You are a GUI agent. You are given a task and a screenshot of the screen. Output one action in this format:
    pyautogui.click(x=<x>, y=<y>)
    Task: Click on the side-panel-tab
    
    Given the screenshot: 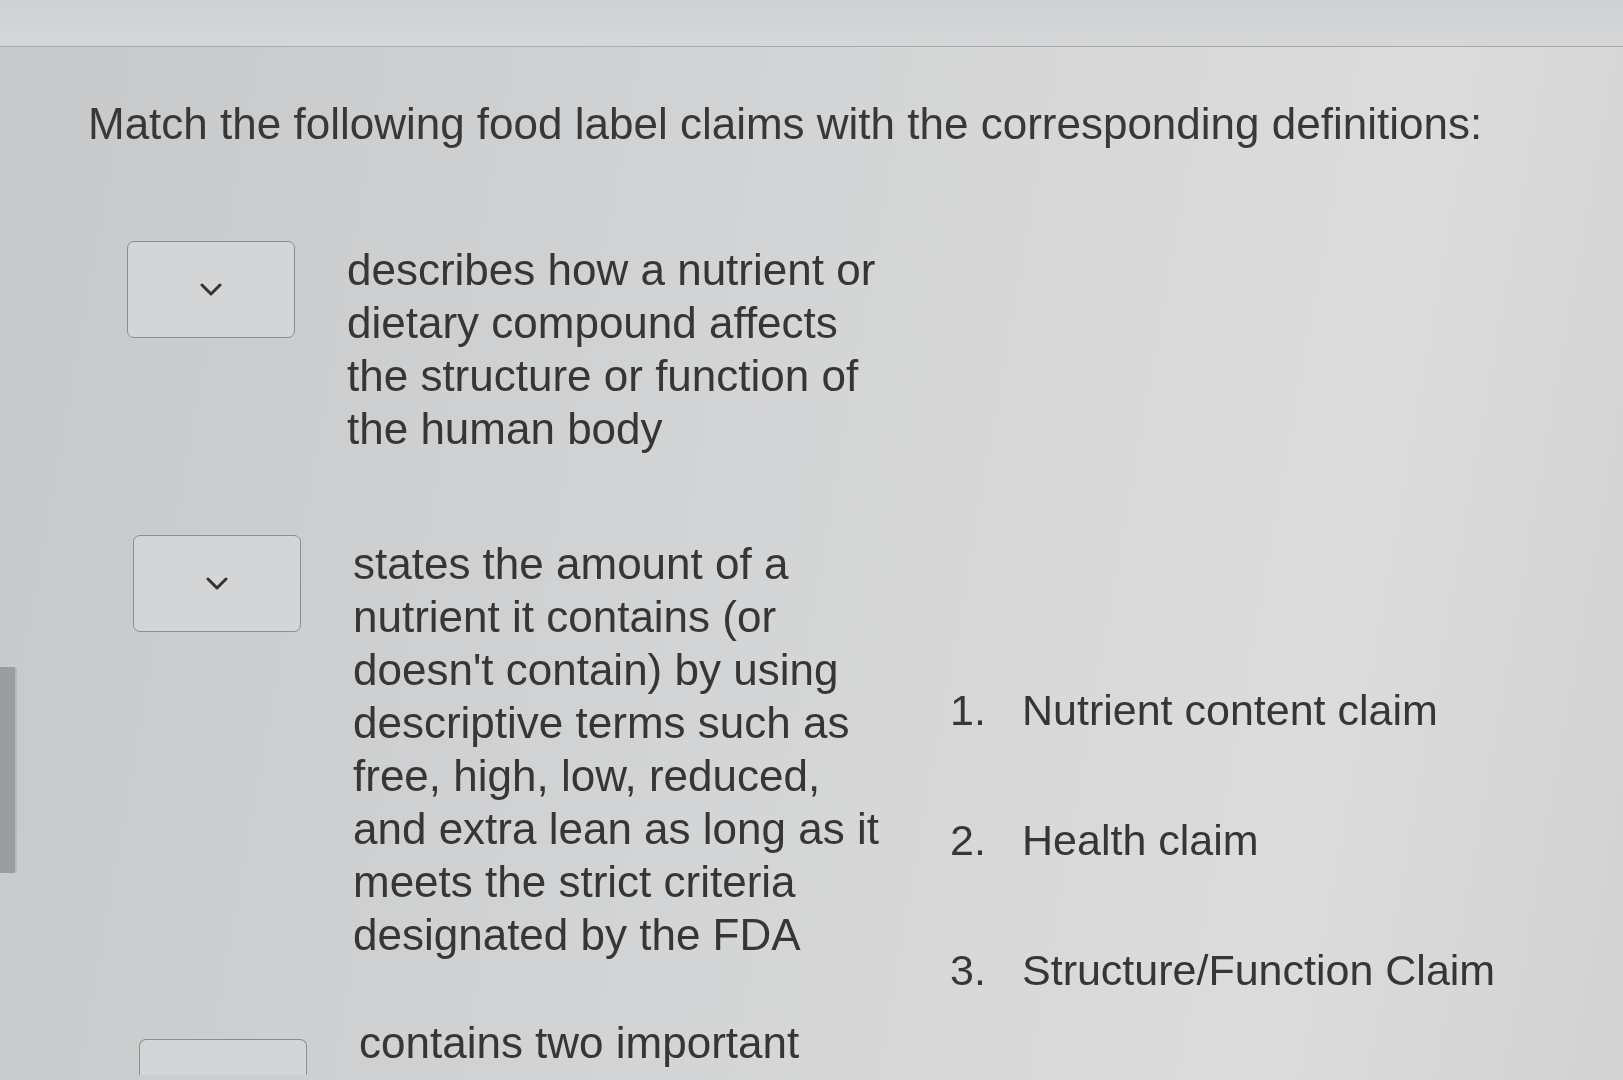 What is the action you would take?
    pyautogui.click(x=8, y=770)
    